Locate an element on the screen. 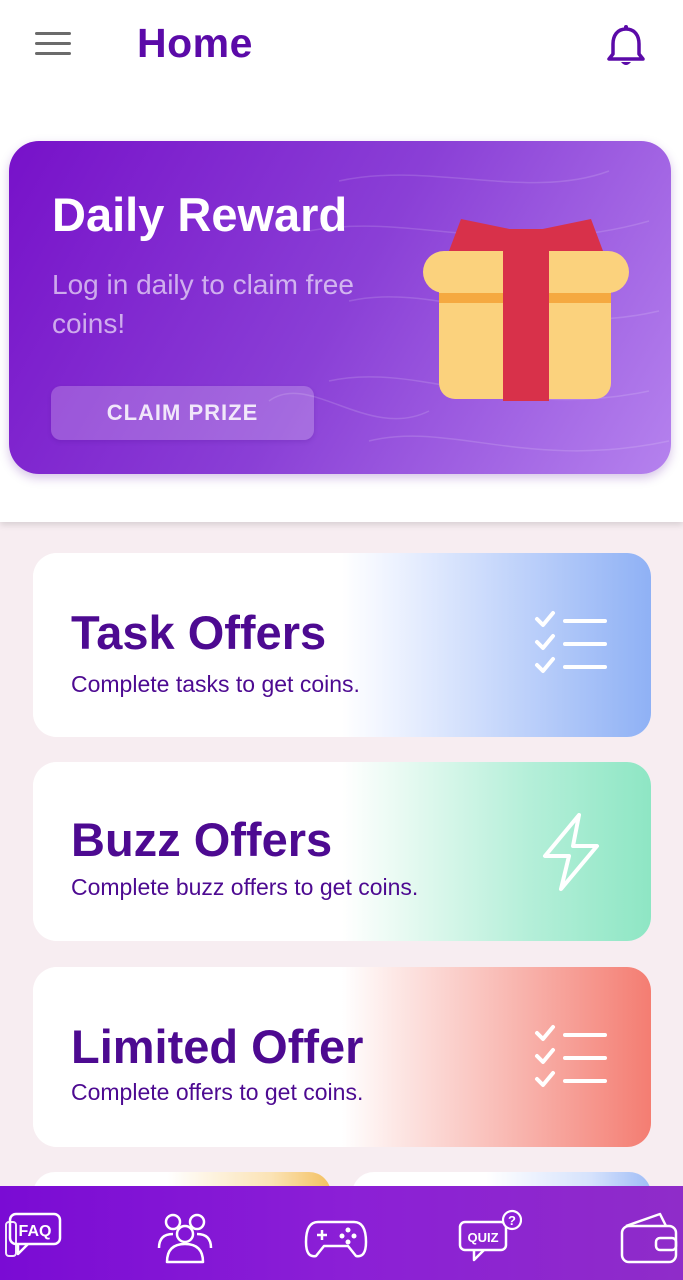  page-title: Home is located at coordinates (195, 43).